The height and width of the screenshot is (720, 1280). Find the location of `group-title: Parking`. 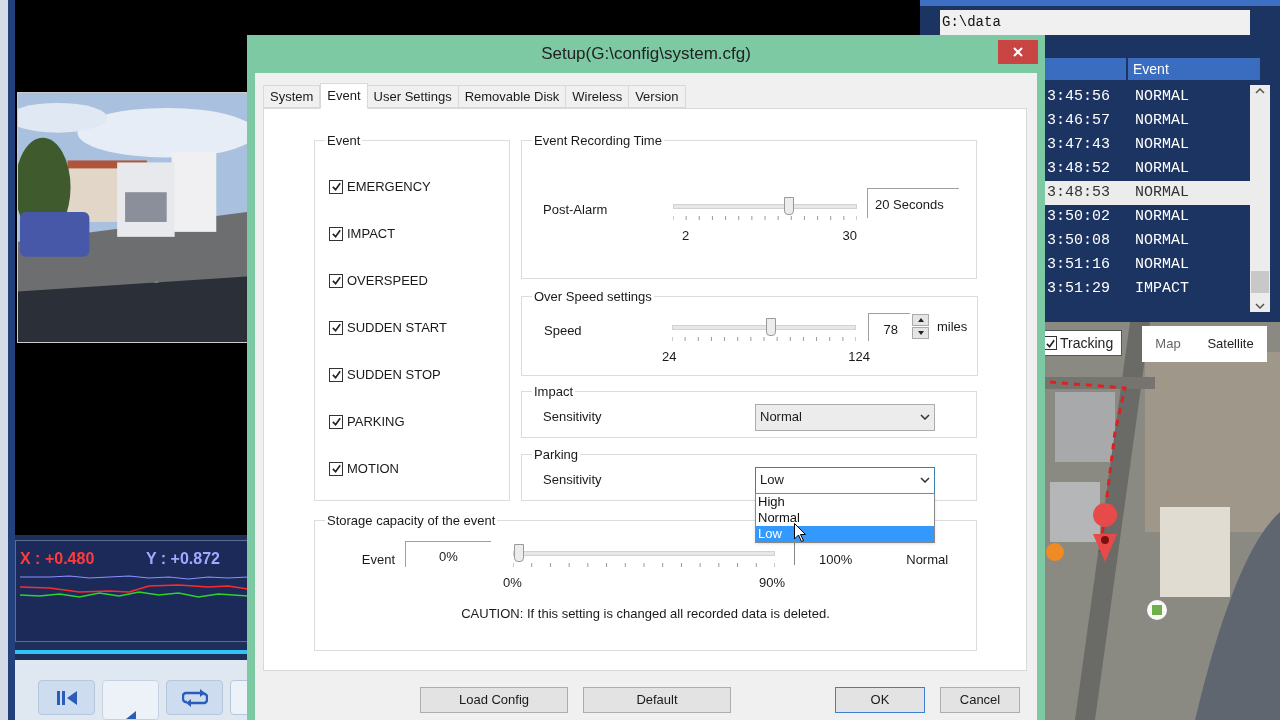

group-title: Parking is located at coordinates (556, 455).